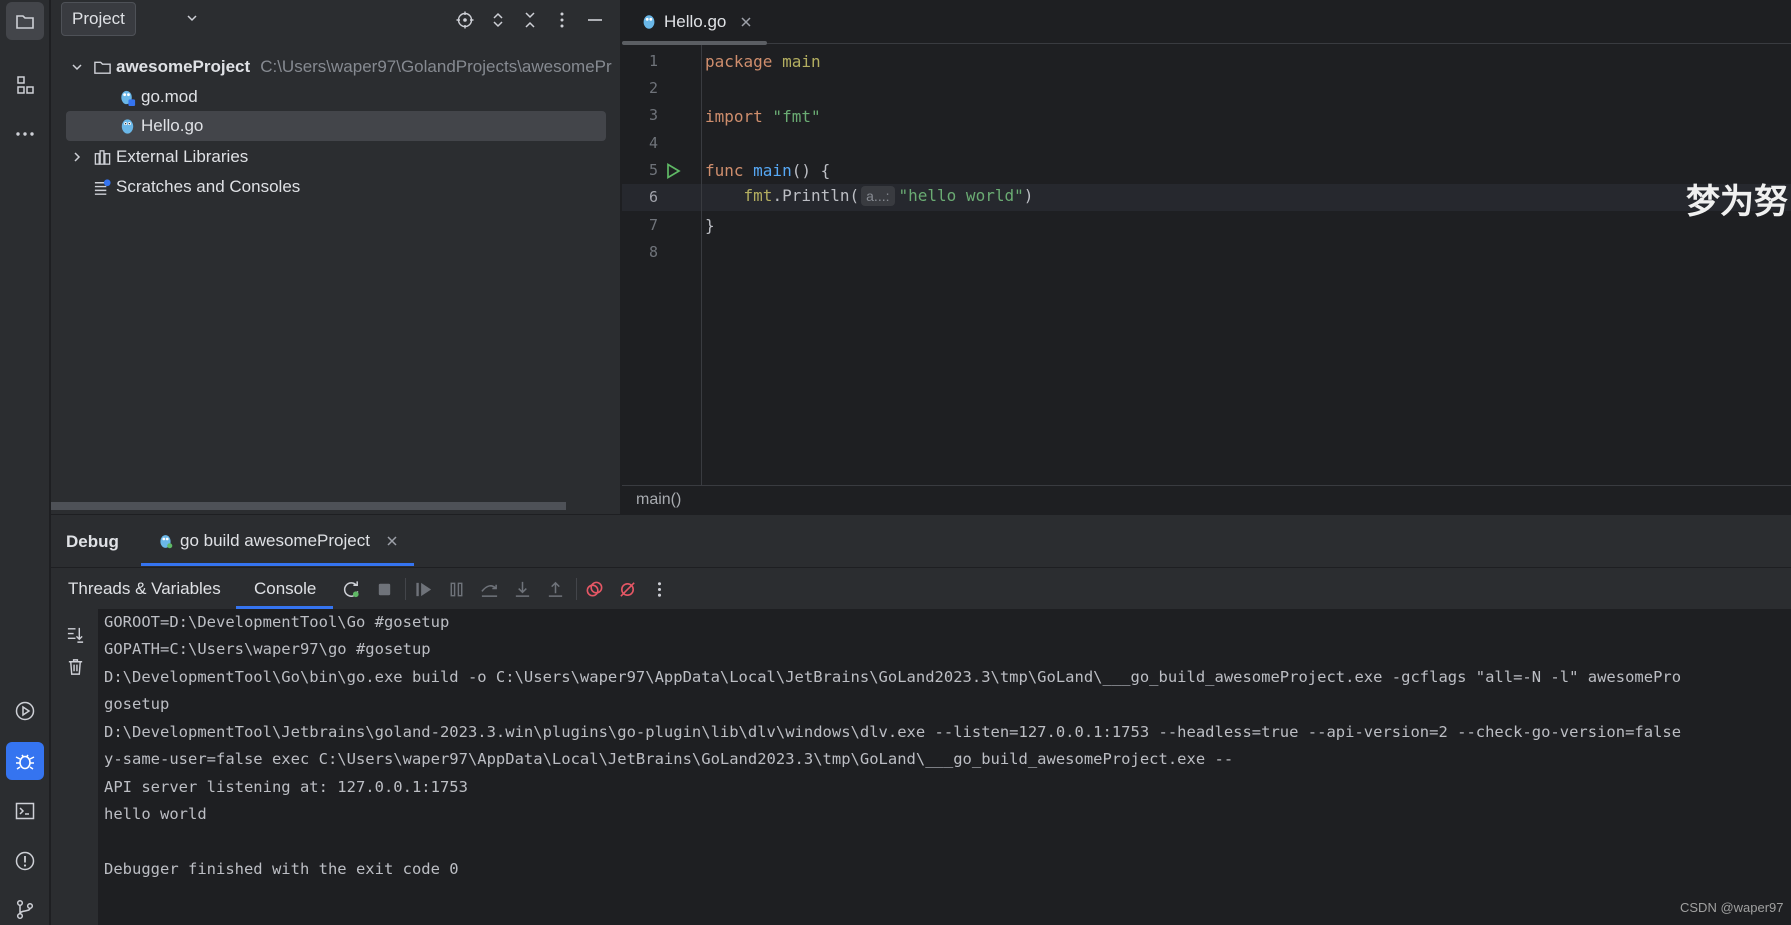  What do you see at coordinates (182, 156) in the screenshot?
I see `tree-item-label: External Libraries` at bounding box center [182, 156].